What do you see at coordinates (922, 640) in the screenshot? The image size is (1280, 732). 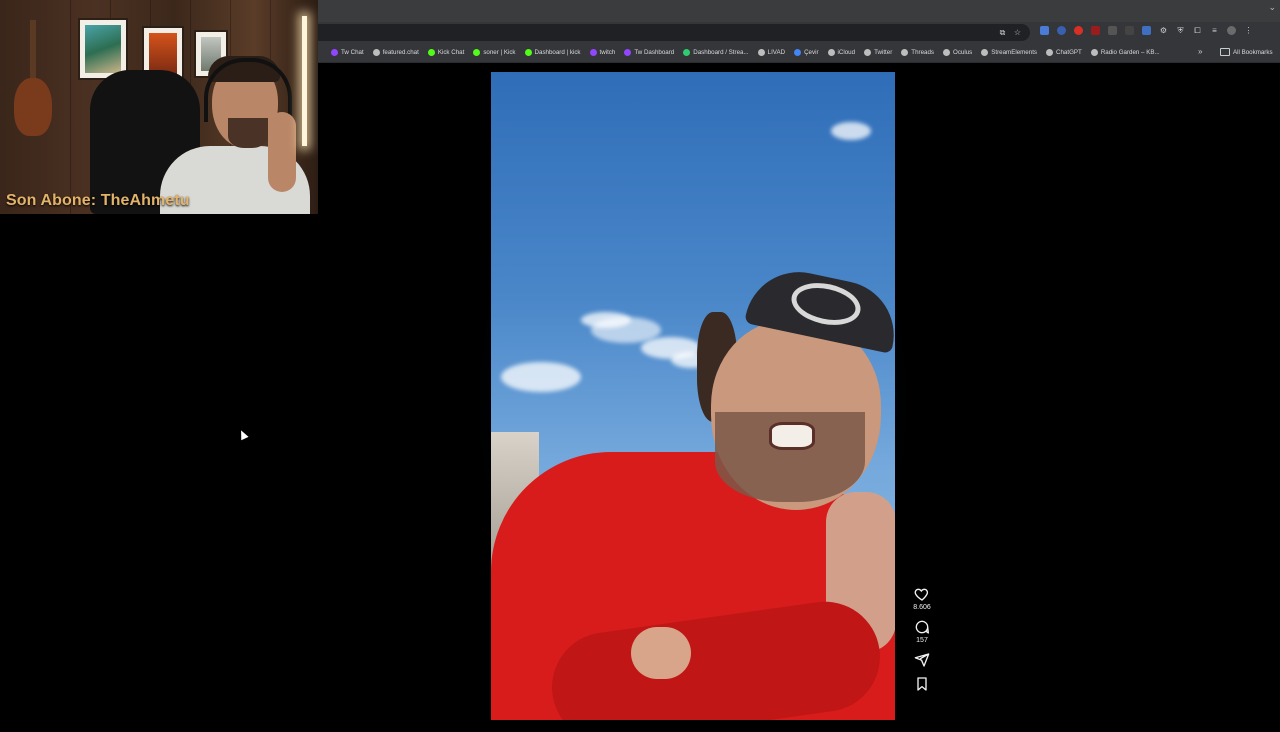 I see `comment-count: 157` at bounding box center [922, 640].